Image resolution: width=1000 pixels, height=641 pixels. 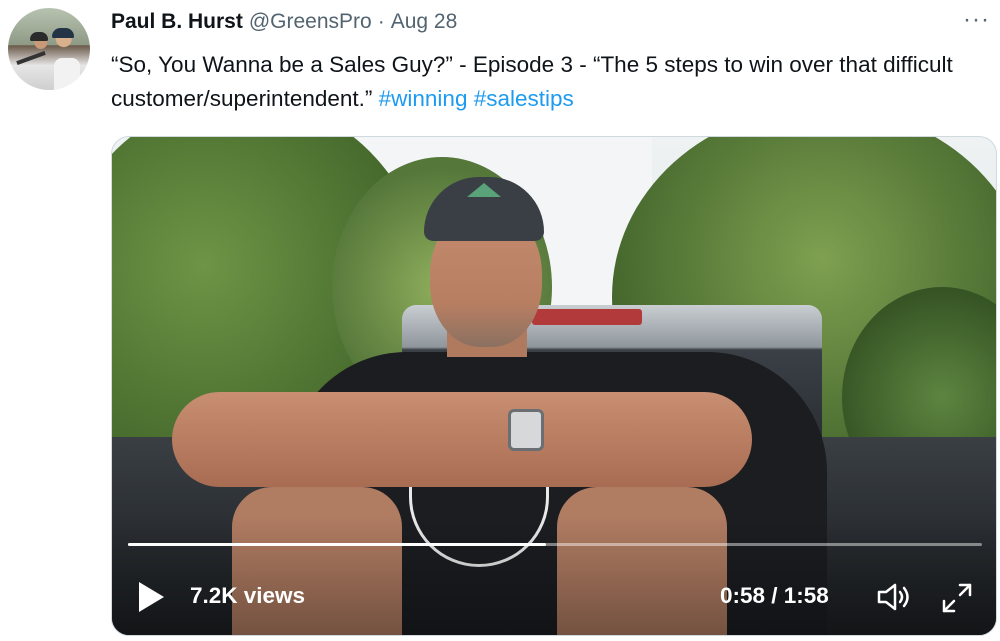 What do you see at coordinates (49, 49) in the screenshot?
I see `author-avatar` at bounding box center [49, 49].